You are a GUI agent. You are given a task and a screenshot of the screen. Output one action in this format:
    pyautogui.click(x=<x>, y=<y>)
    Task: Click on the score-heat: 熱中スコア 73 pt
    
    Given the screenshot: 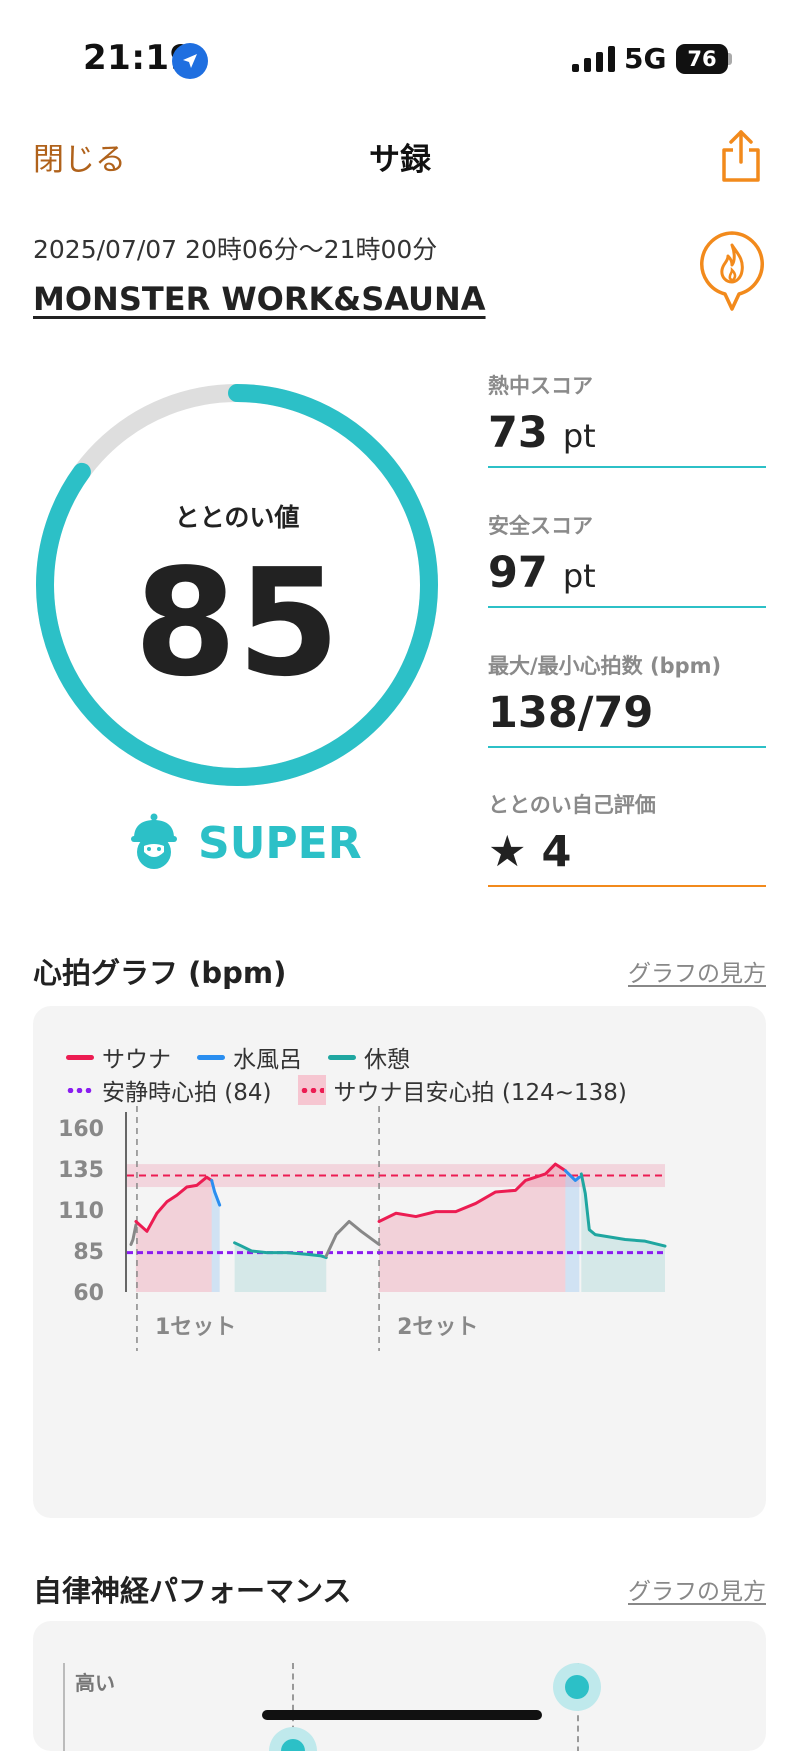 What is the action you would take?
    pyautogui.click(x=627, y=419)
    